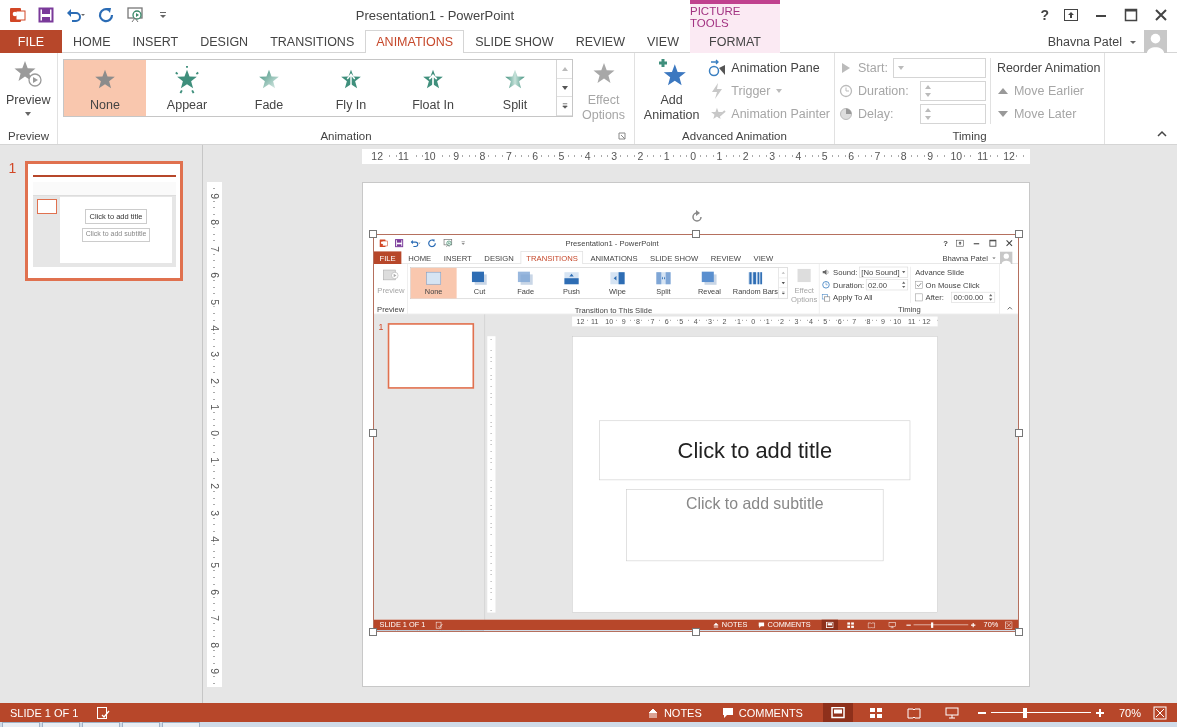 The image size is (1177, 727). I want to click on redo-icon, so click(106, 15).